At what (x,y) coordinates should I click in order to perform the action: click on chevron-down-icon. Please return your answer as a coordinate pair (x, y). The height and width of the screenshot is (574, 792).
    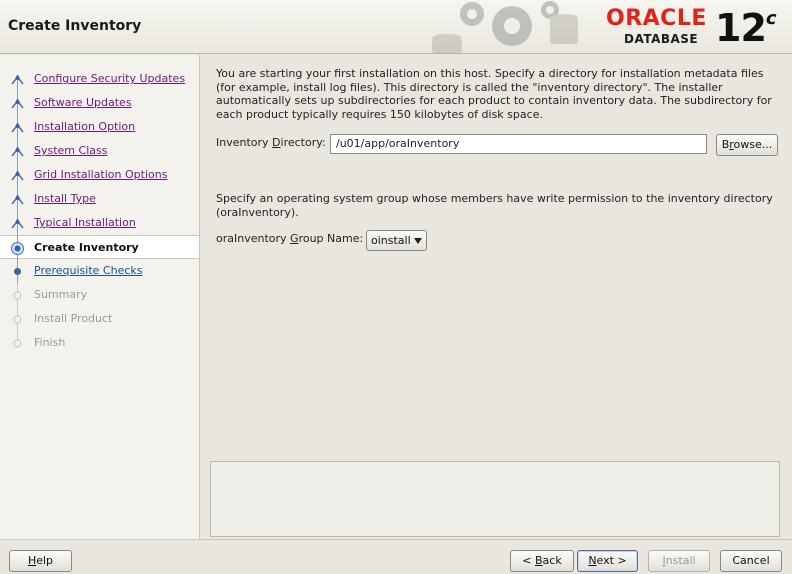
    Looking at the image, I should click on (418, 241).